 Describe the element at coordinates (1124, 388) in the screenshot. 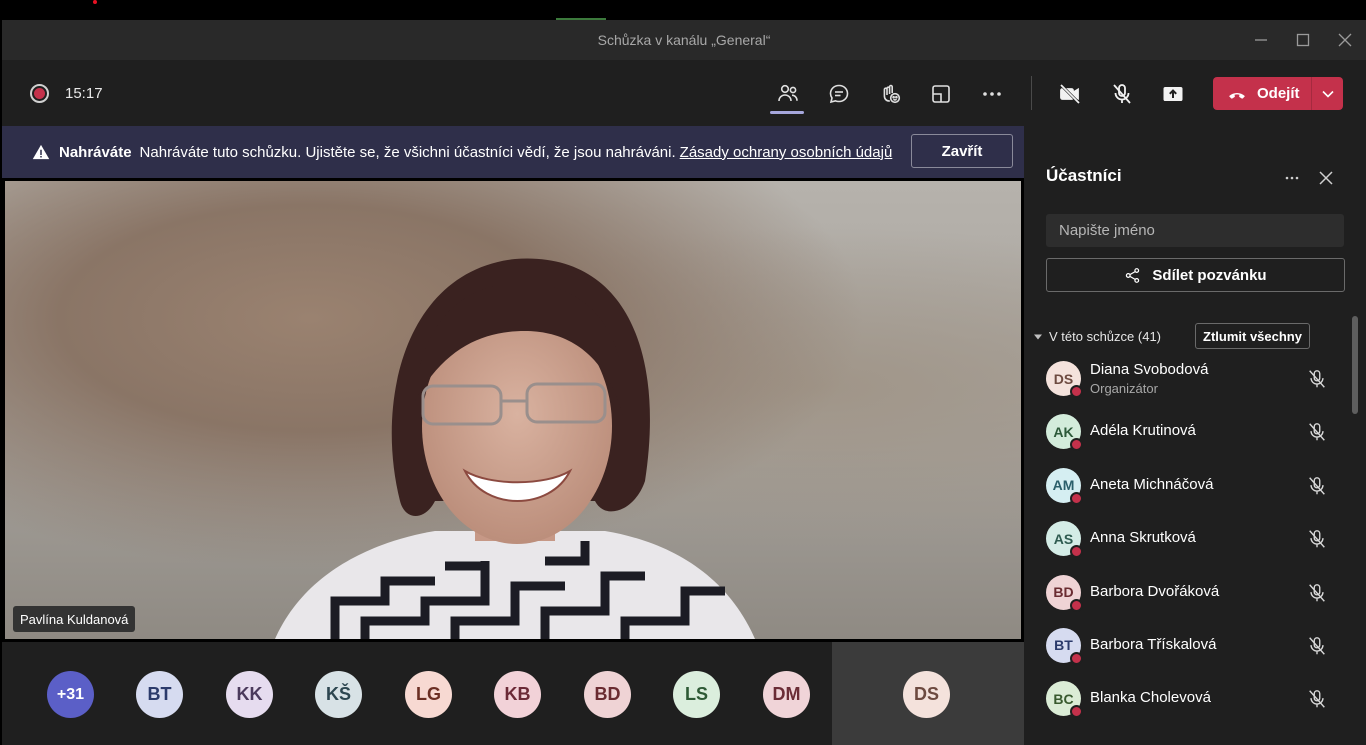

I see `participant-role: Organizátor` at that location.